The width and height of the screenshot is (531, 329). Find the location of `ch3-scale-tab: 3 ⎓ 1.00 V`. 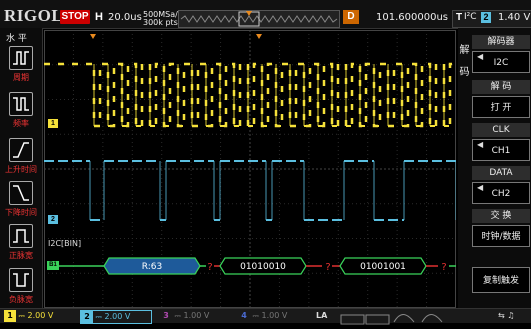

ch3-scale-tab: 3 ⎓ 1.00 V is located at coordinates (195, 316).